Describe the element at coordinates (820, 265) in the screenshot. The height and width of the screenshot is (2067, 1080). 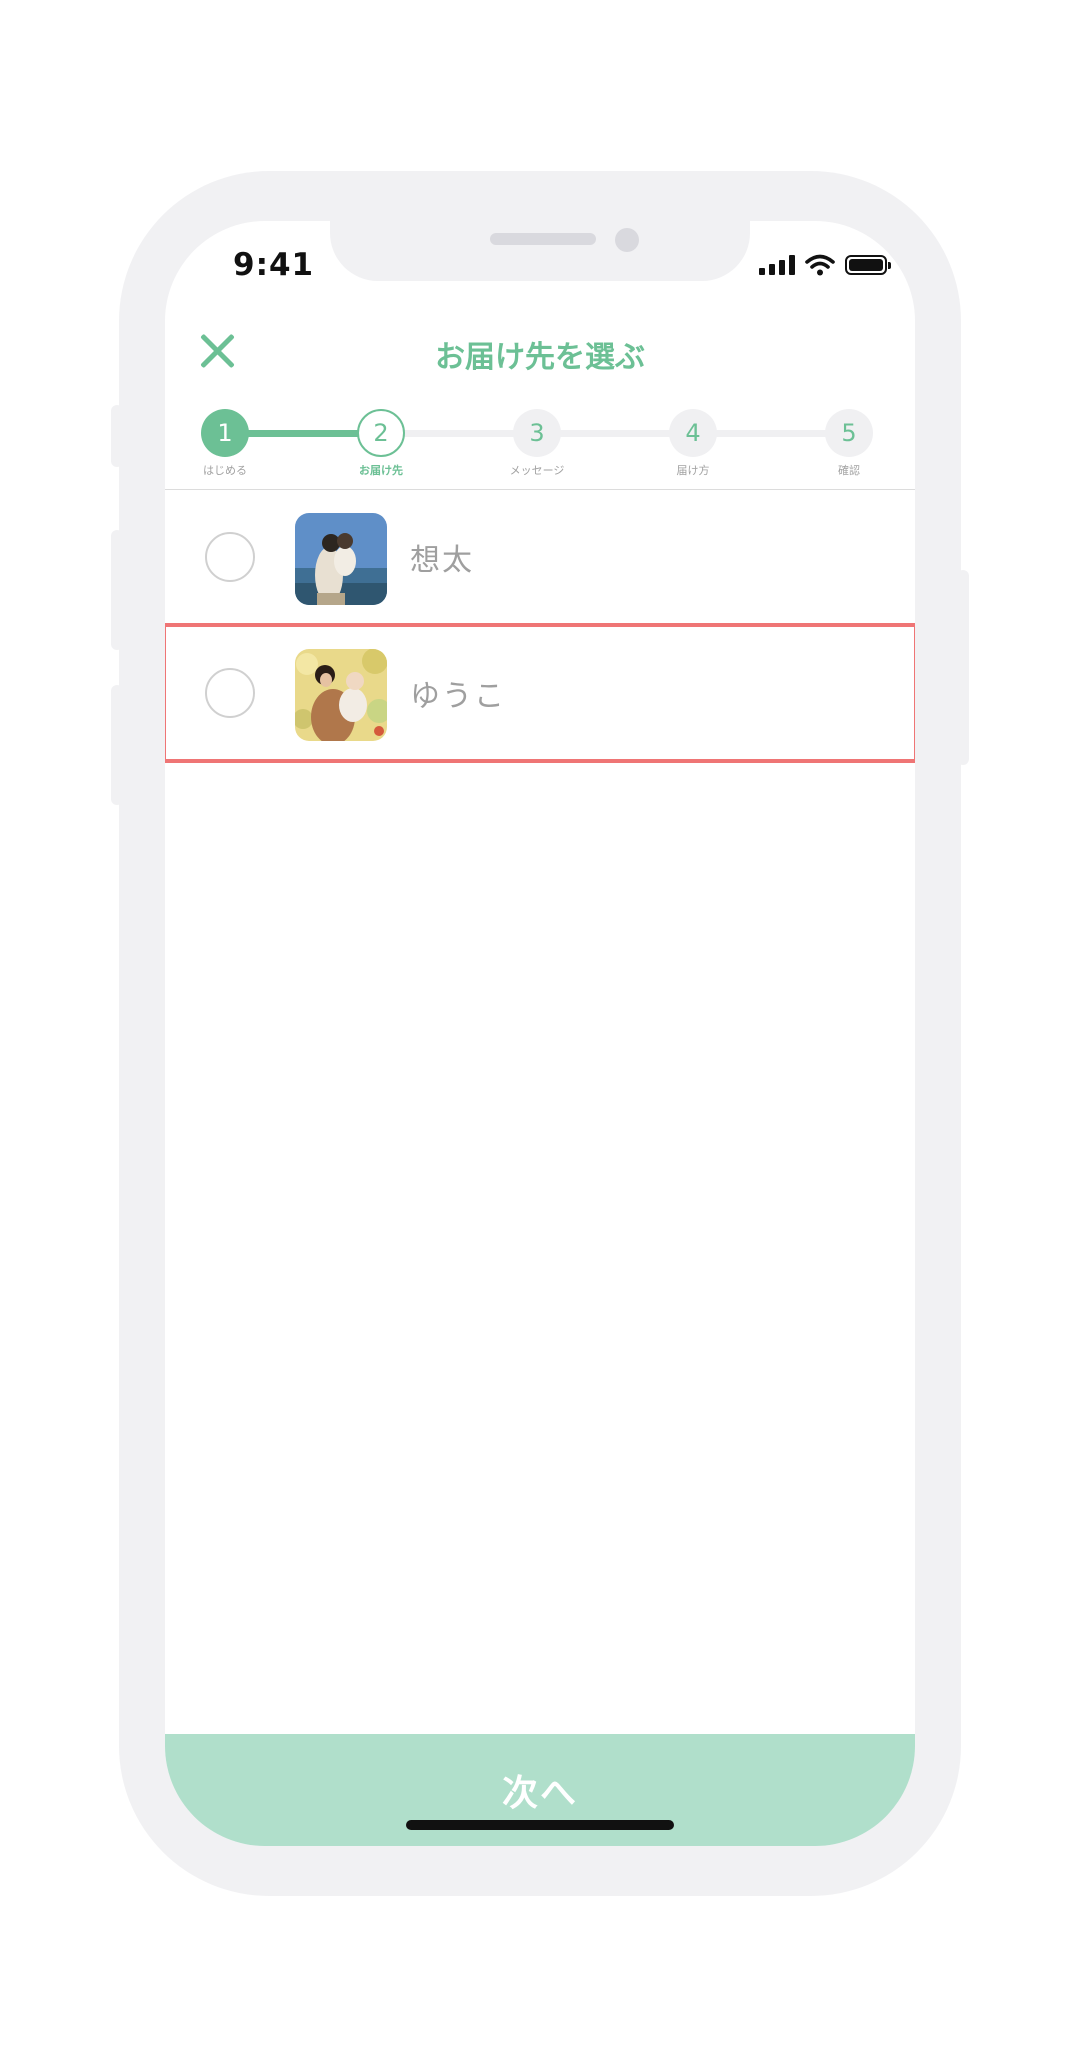
I see `wifi-icon` at that location.